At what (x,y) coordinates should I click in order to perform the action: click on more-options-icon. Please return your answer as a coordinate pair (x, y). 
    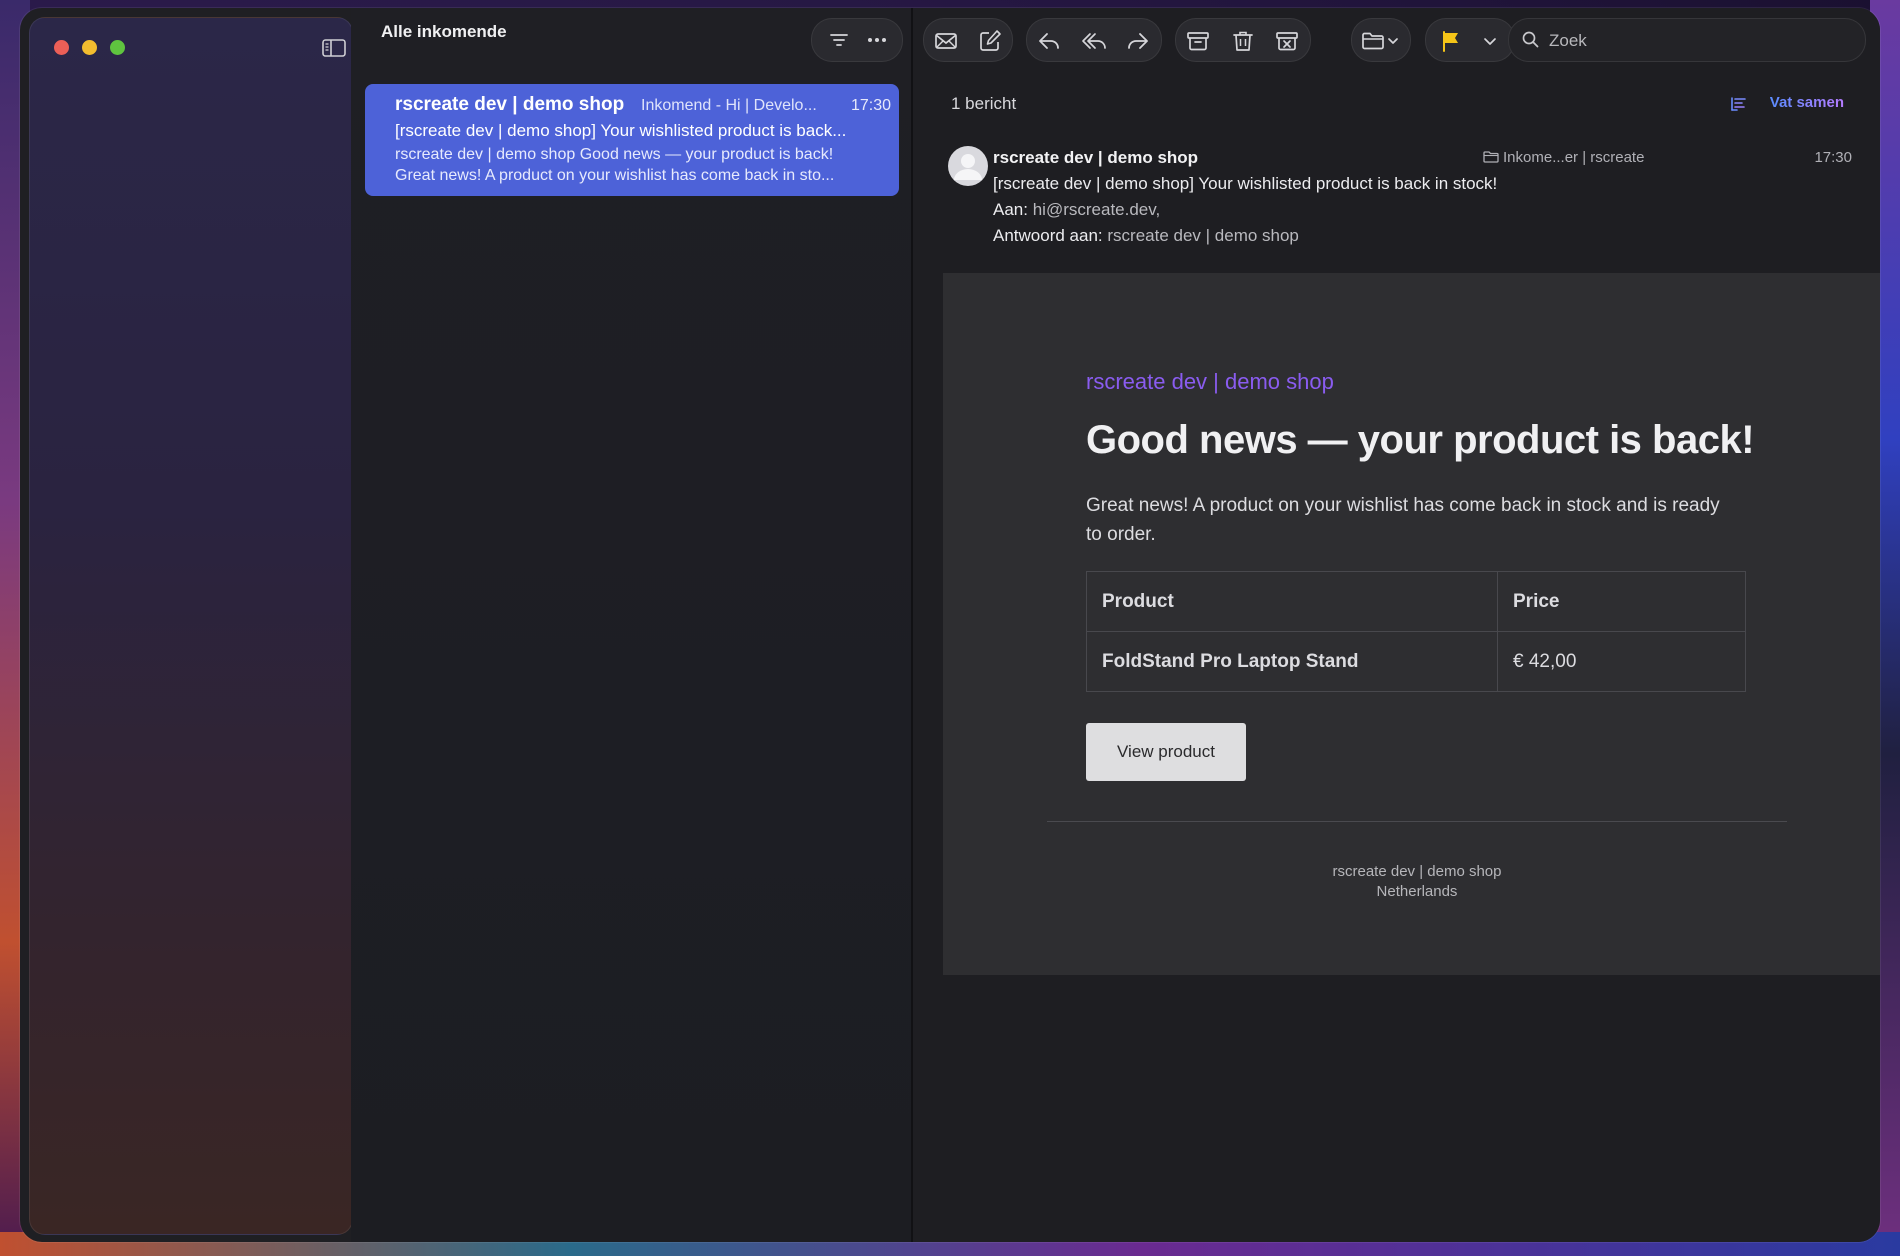
    Looking at the image, I should click on (877, 40).